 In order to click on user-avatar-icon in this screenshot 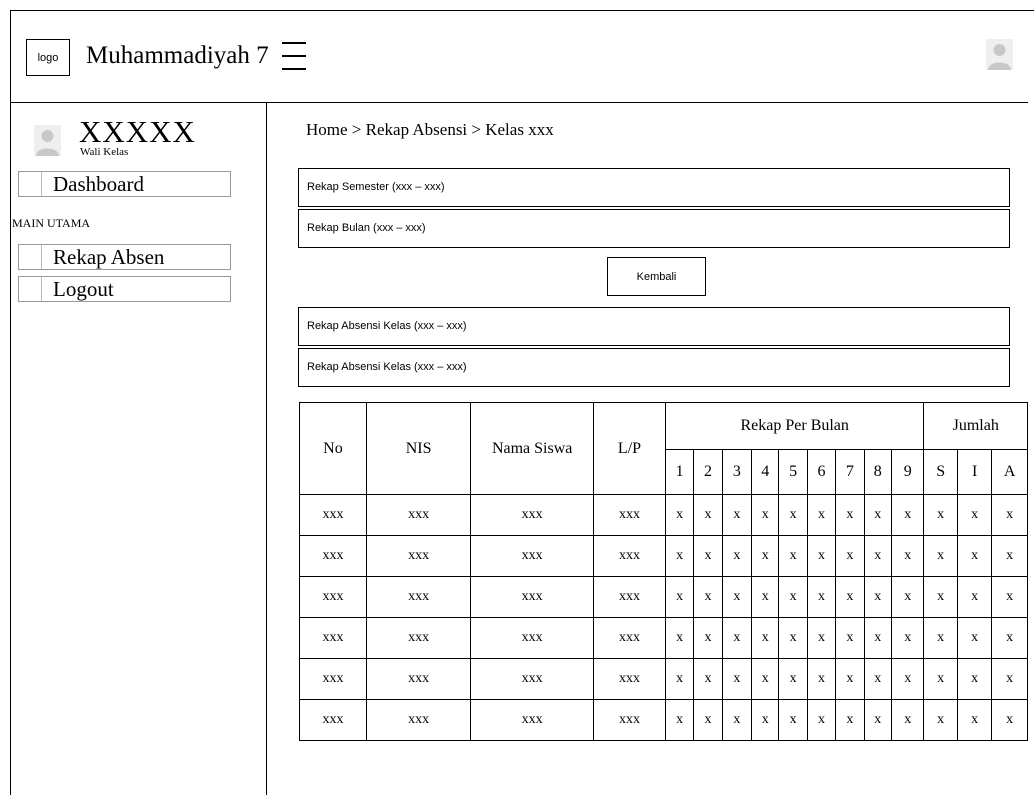, I will do `click(999, 54)`.